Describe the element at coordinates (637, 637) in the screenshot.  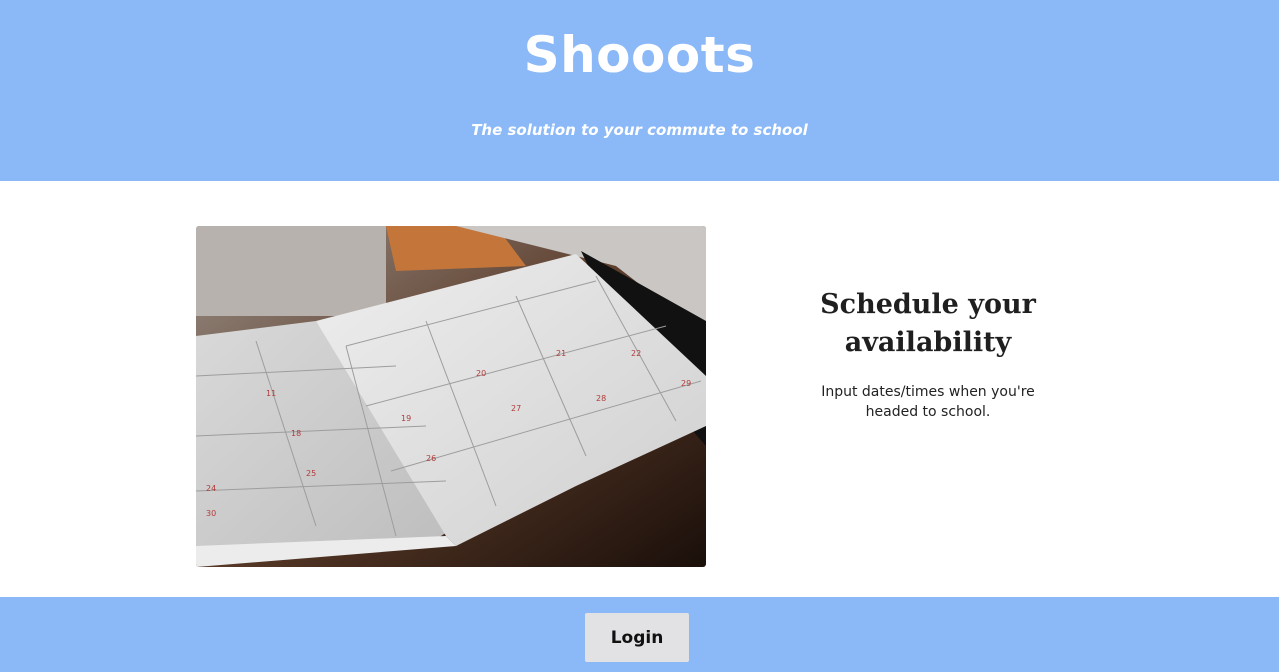
I see `login-button: Login` at that location.